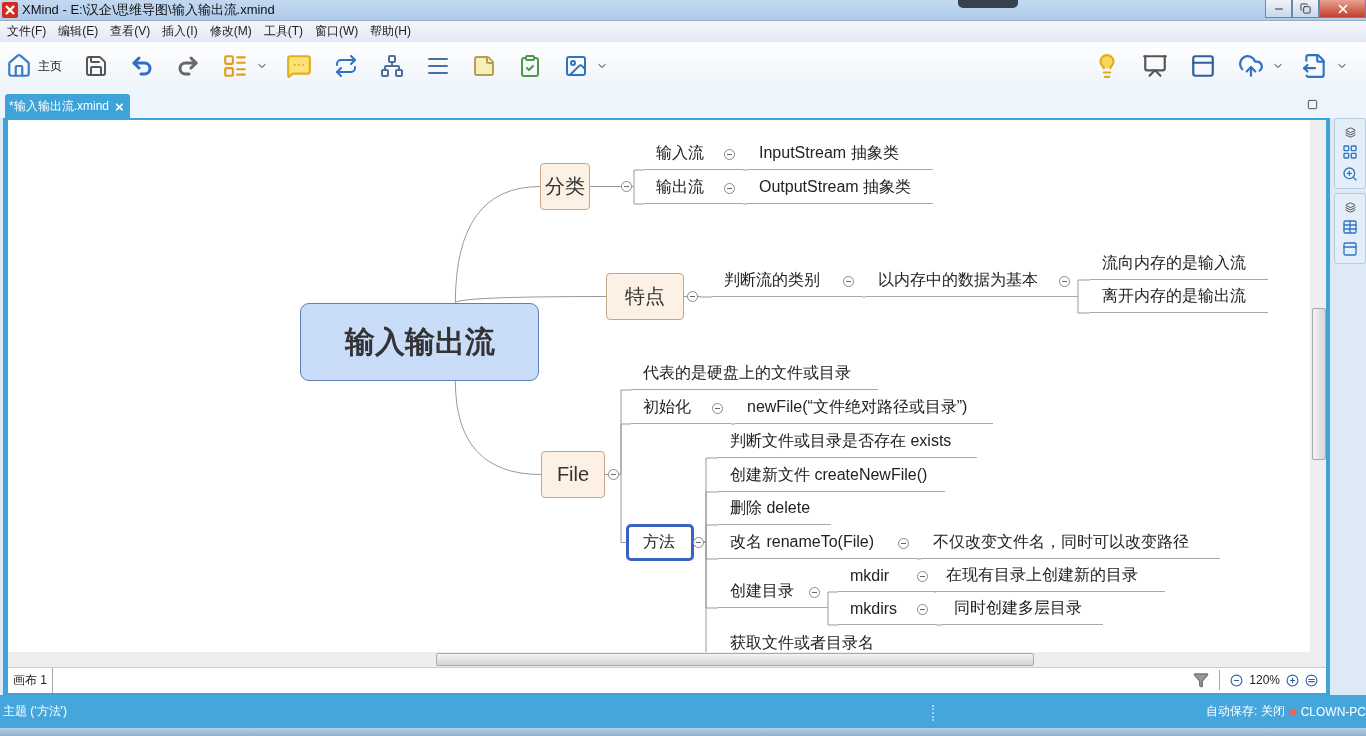  Describe the element at coordinates (754, 374) in the screenshot. I see `subtopic: 代表的是硬盘上的文件或目录` at that location.